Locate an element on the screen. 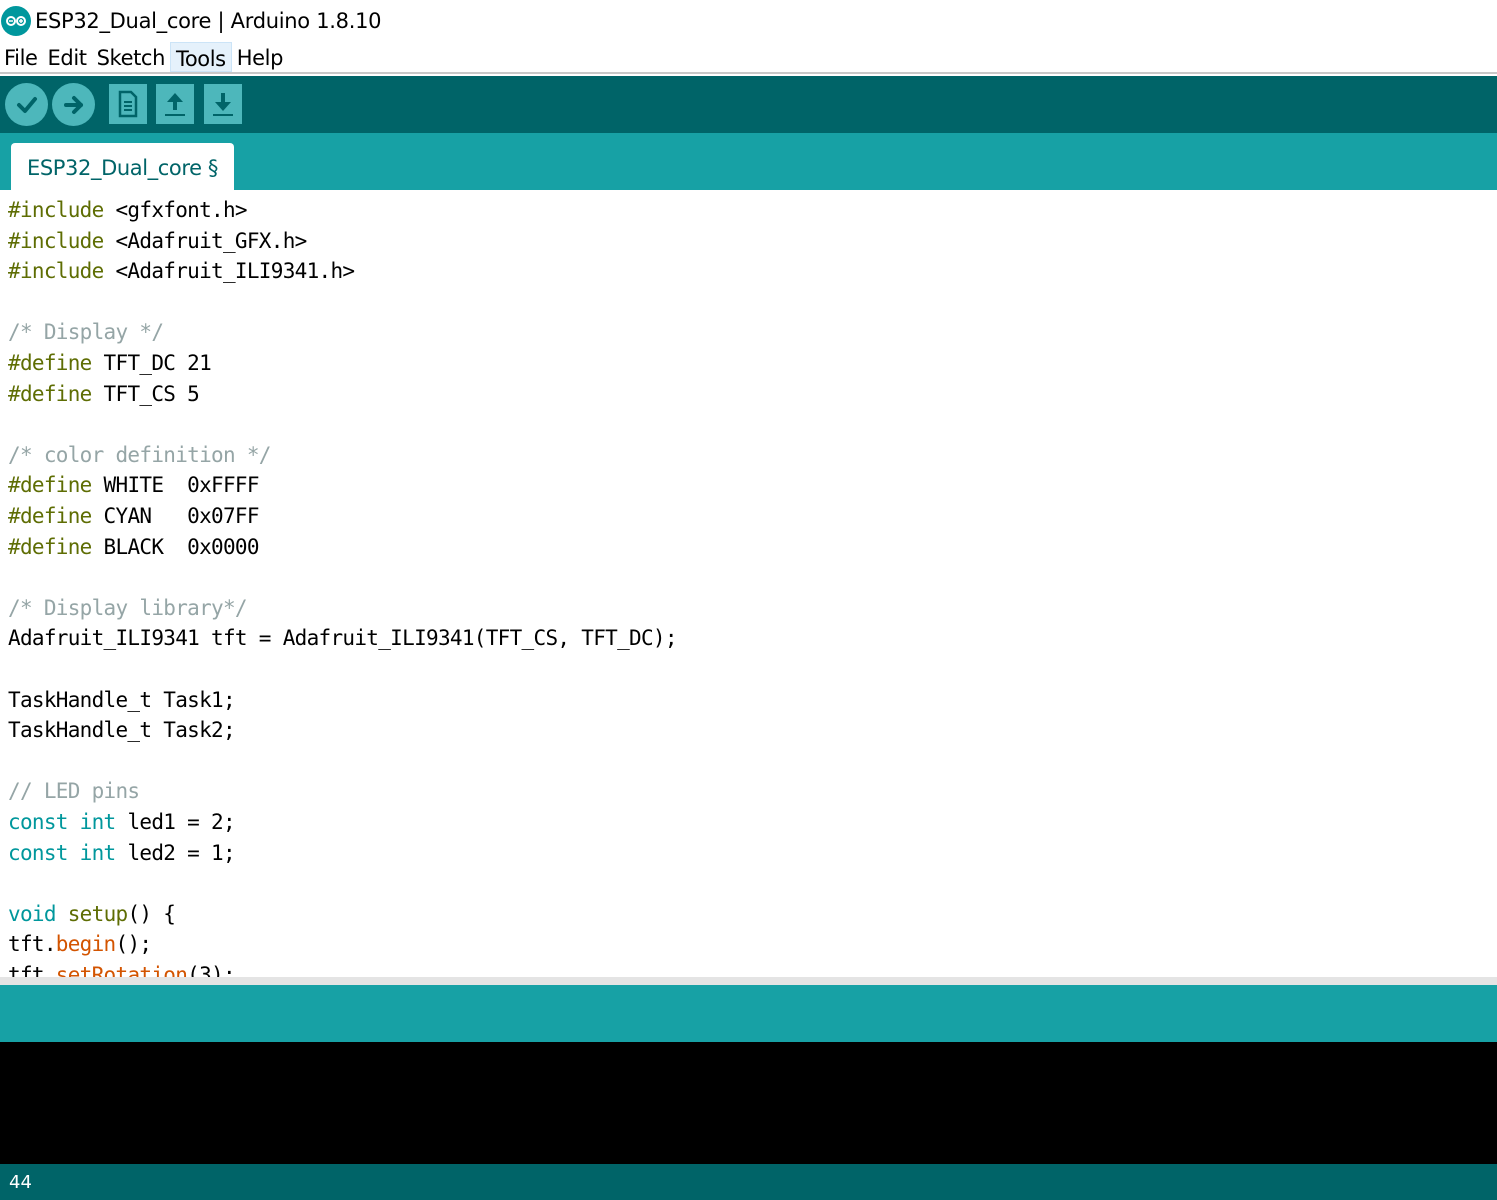 The image size is (1497, 1200). save-button is located at coordinates (223, 104).